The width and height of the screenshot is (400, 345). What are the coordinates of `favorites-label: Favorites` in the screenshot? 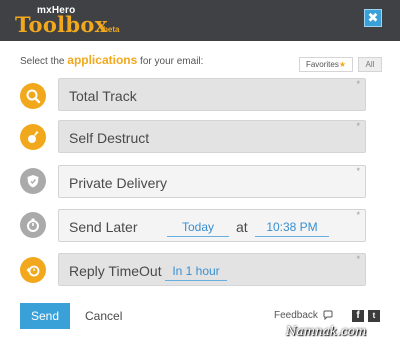 It's located at (322, 64).